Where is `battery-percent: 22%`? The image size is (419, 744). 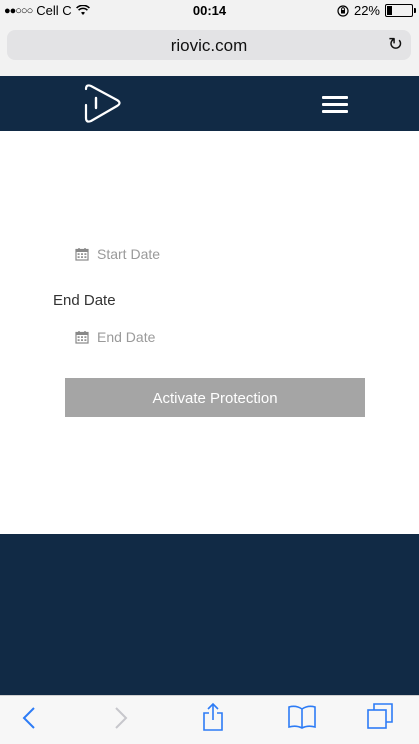
battery-percent: 22% is located at coordinates (366, 10).